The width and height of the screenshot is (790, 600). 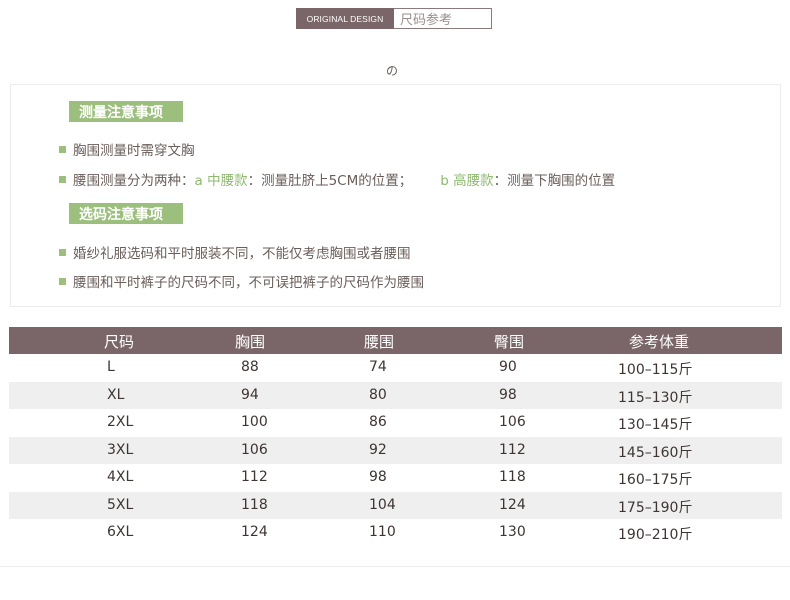 I want to click on select-note-2: 腰围和平时裤子的尺码不同，不可误把裤子的尺码作为腰围, so click(x=241, y=281).